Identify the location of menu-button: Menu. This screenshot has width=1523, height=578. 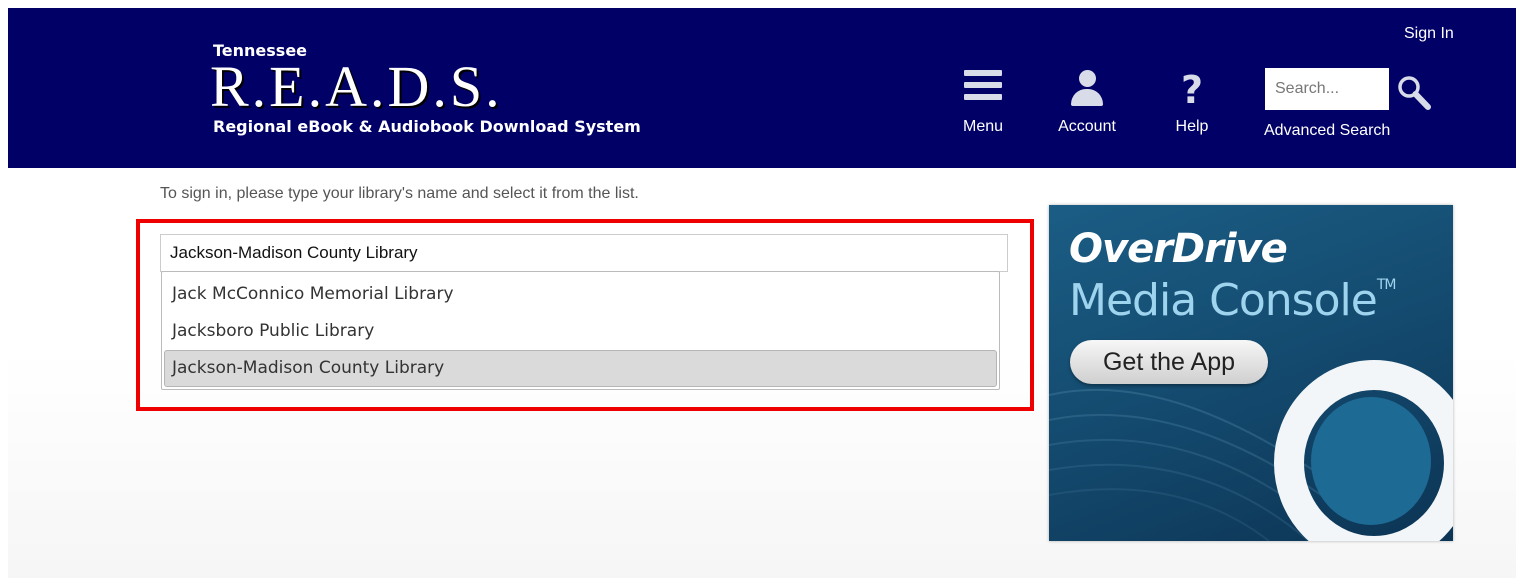
(983, 103).